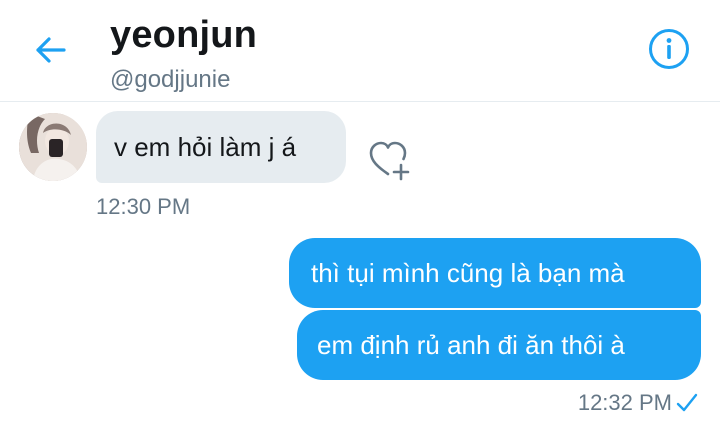 The image size is (720, 432). What do you see at coordinates (687, 402) in the screenshot?
I see `checkmark-icon` at bounding box center [687, 402].